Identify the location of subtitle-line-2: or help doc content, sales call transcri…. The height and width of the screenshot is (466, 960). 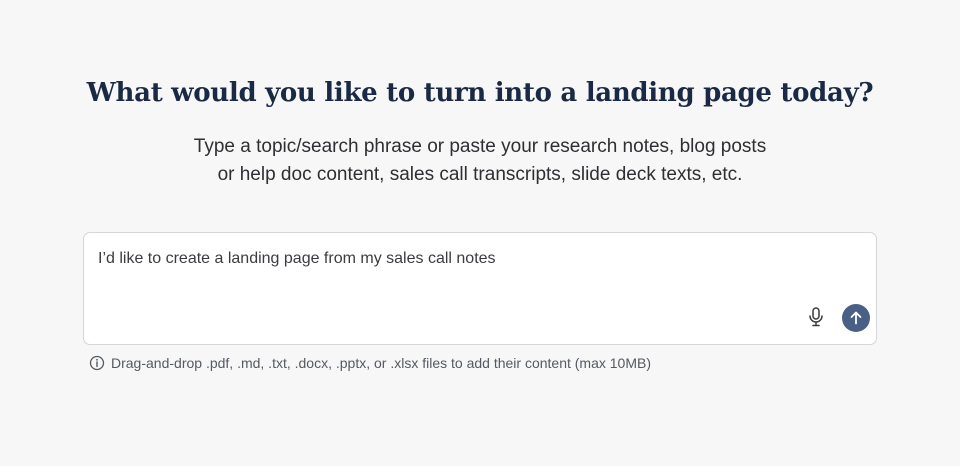
(480, 174).